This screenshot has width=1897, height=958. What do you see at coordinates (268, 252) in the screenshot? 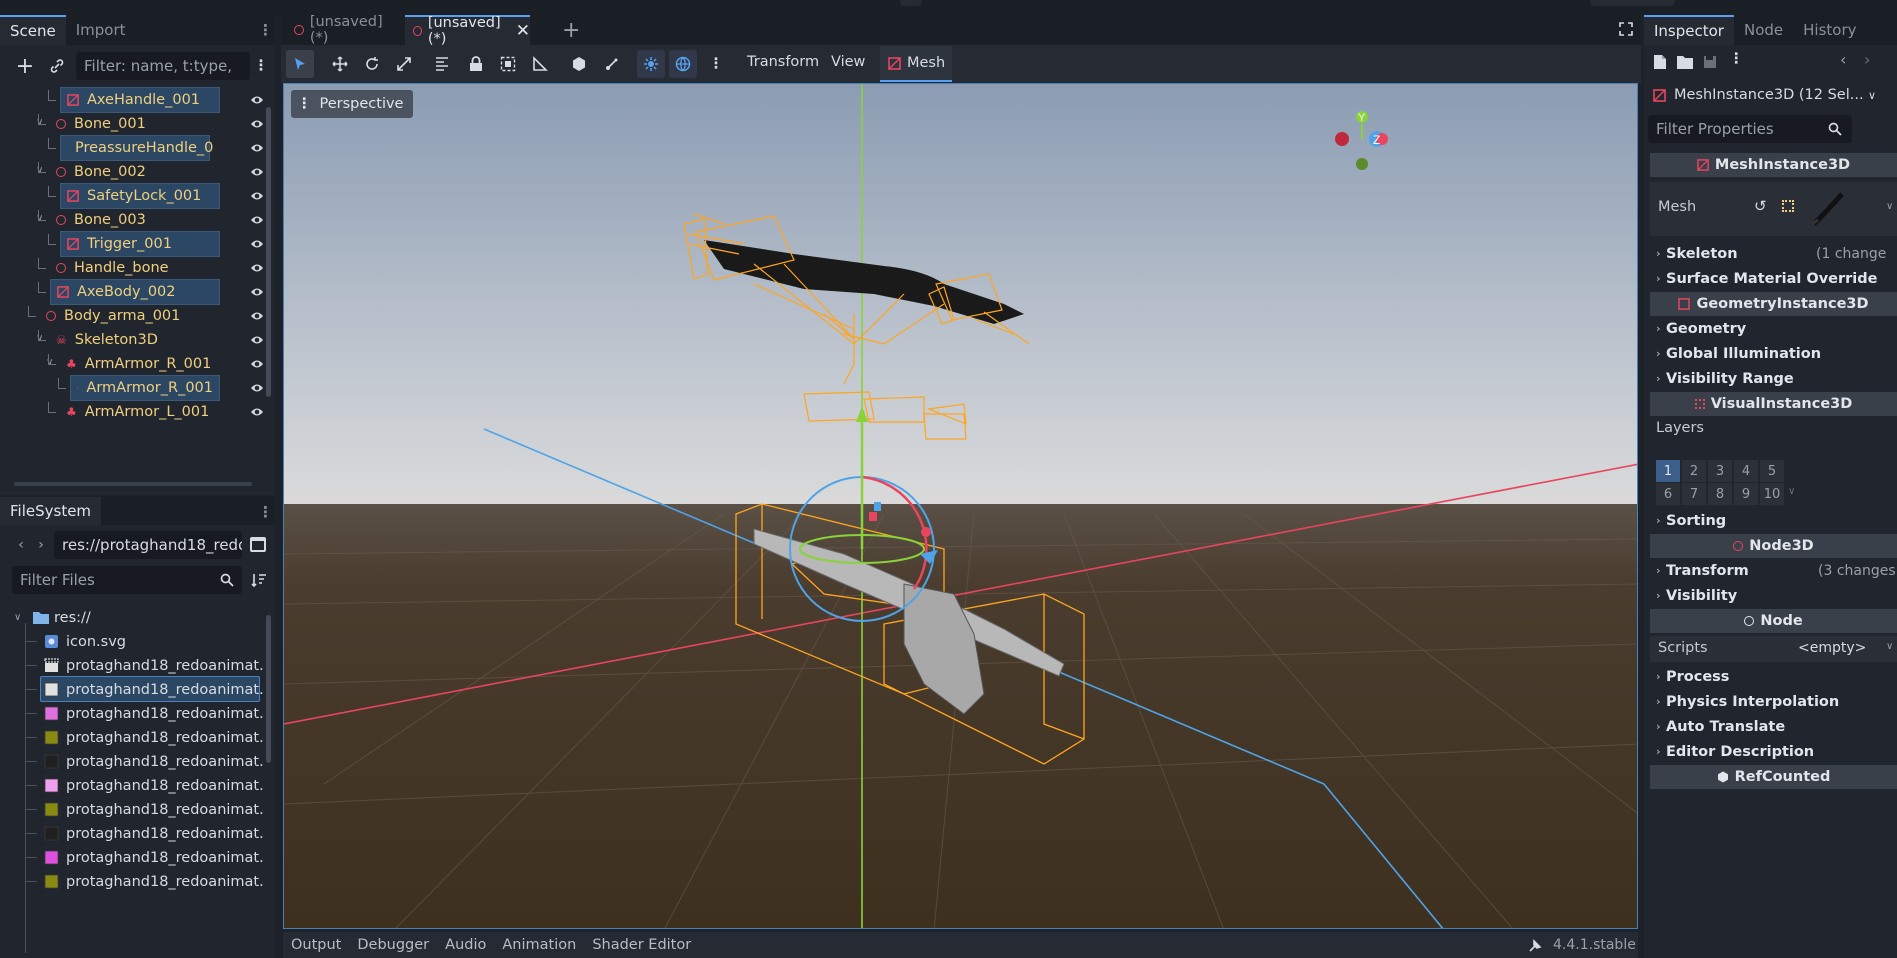
I see `scene-tree-scrollbar` at bounding box center [268, 252].